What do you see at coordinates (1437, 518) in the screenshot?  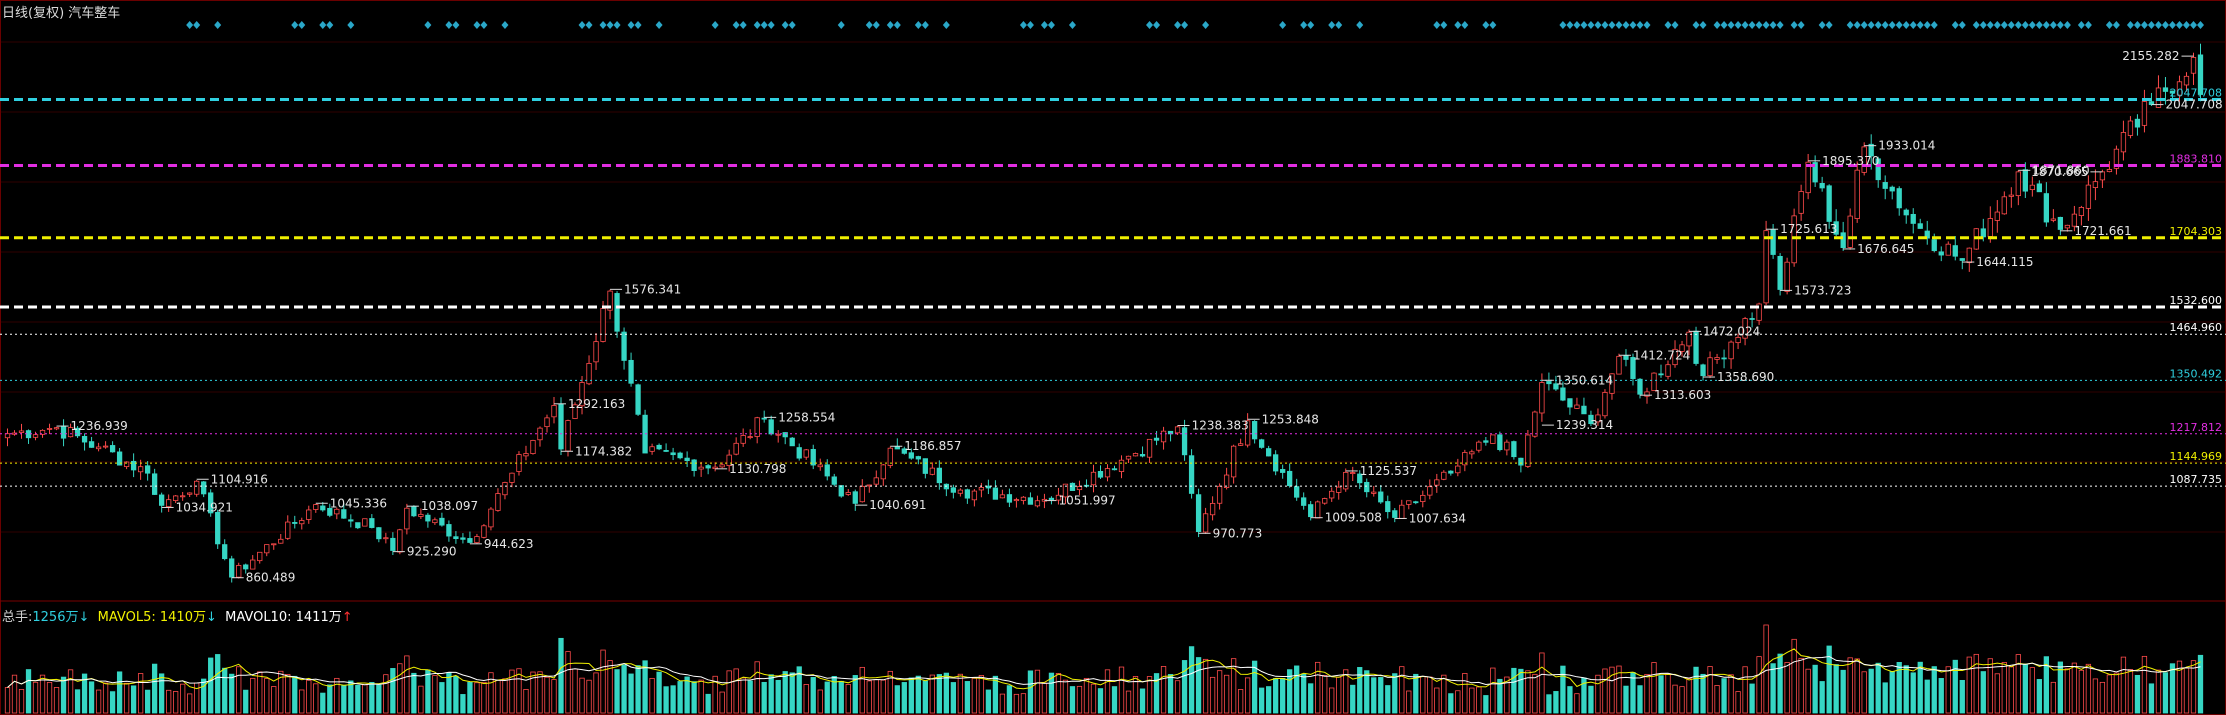 I see `annotation-label: 1007.634` at bounding box center [1437, 518].